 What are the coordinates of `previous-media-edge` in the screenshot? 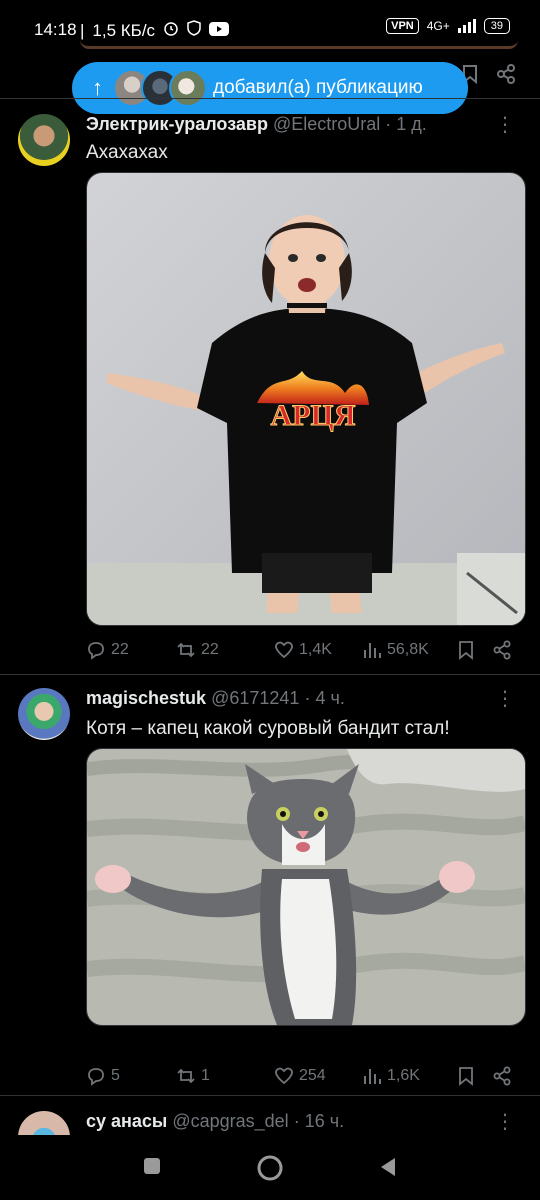 It's located at (299, 44).